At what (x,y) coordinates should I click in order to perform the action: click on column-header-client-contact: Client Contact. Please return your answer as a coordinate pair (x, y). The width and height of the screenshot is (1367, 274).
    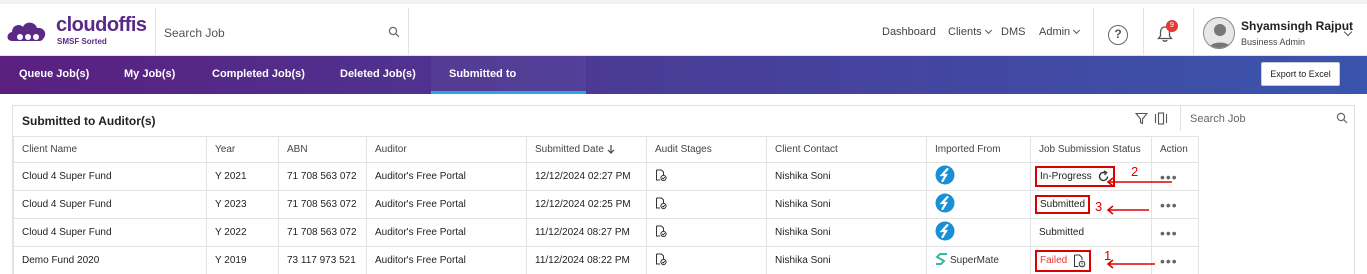
    Looking at the image, I should click on (846, 149).